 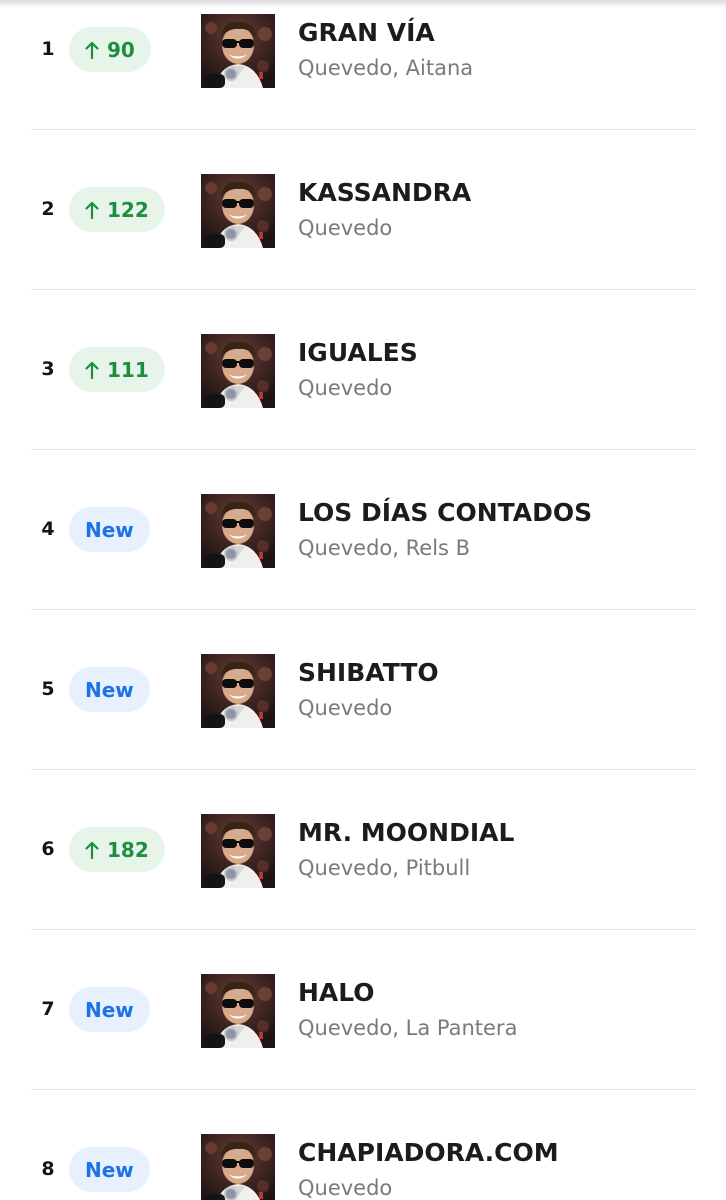 I want to click on rank-number: 1, so click(x=48, y=49).